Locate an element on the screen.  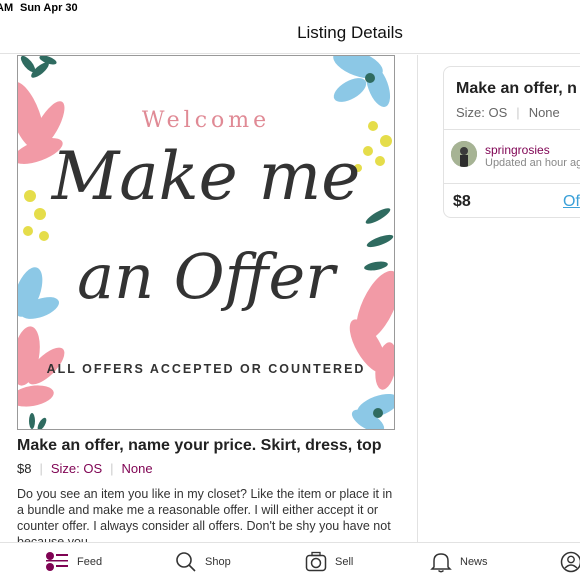
tab-shop: Shop is located at coordinates (203, 562).